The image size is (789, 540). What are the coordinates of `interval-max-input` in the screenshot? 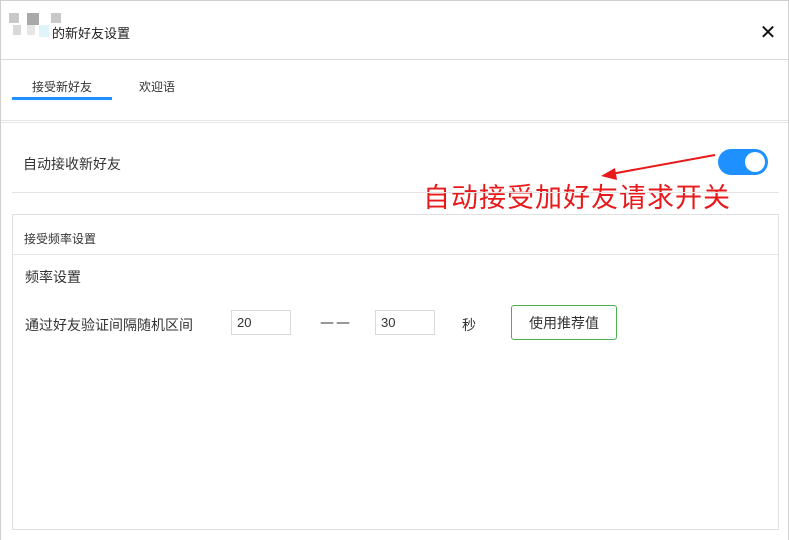 It's located at (405, 322).